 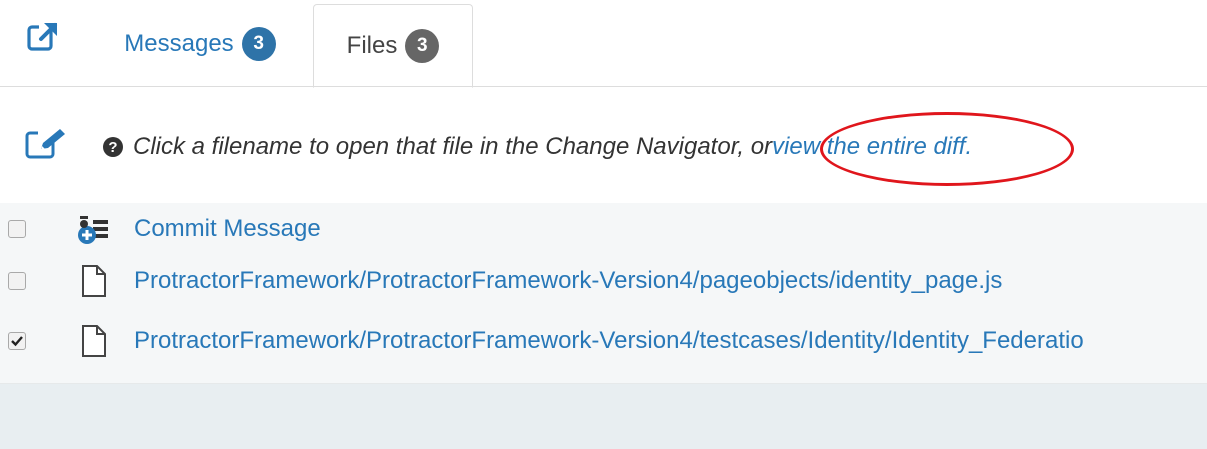 What do you see at coordinates (603, 416) in the screenshot?
I see `empty-panel-area` at bounding box center [603, 416].